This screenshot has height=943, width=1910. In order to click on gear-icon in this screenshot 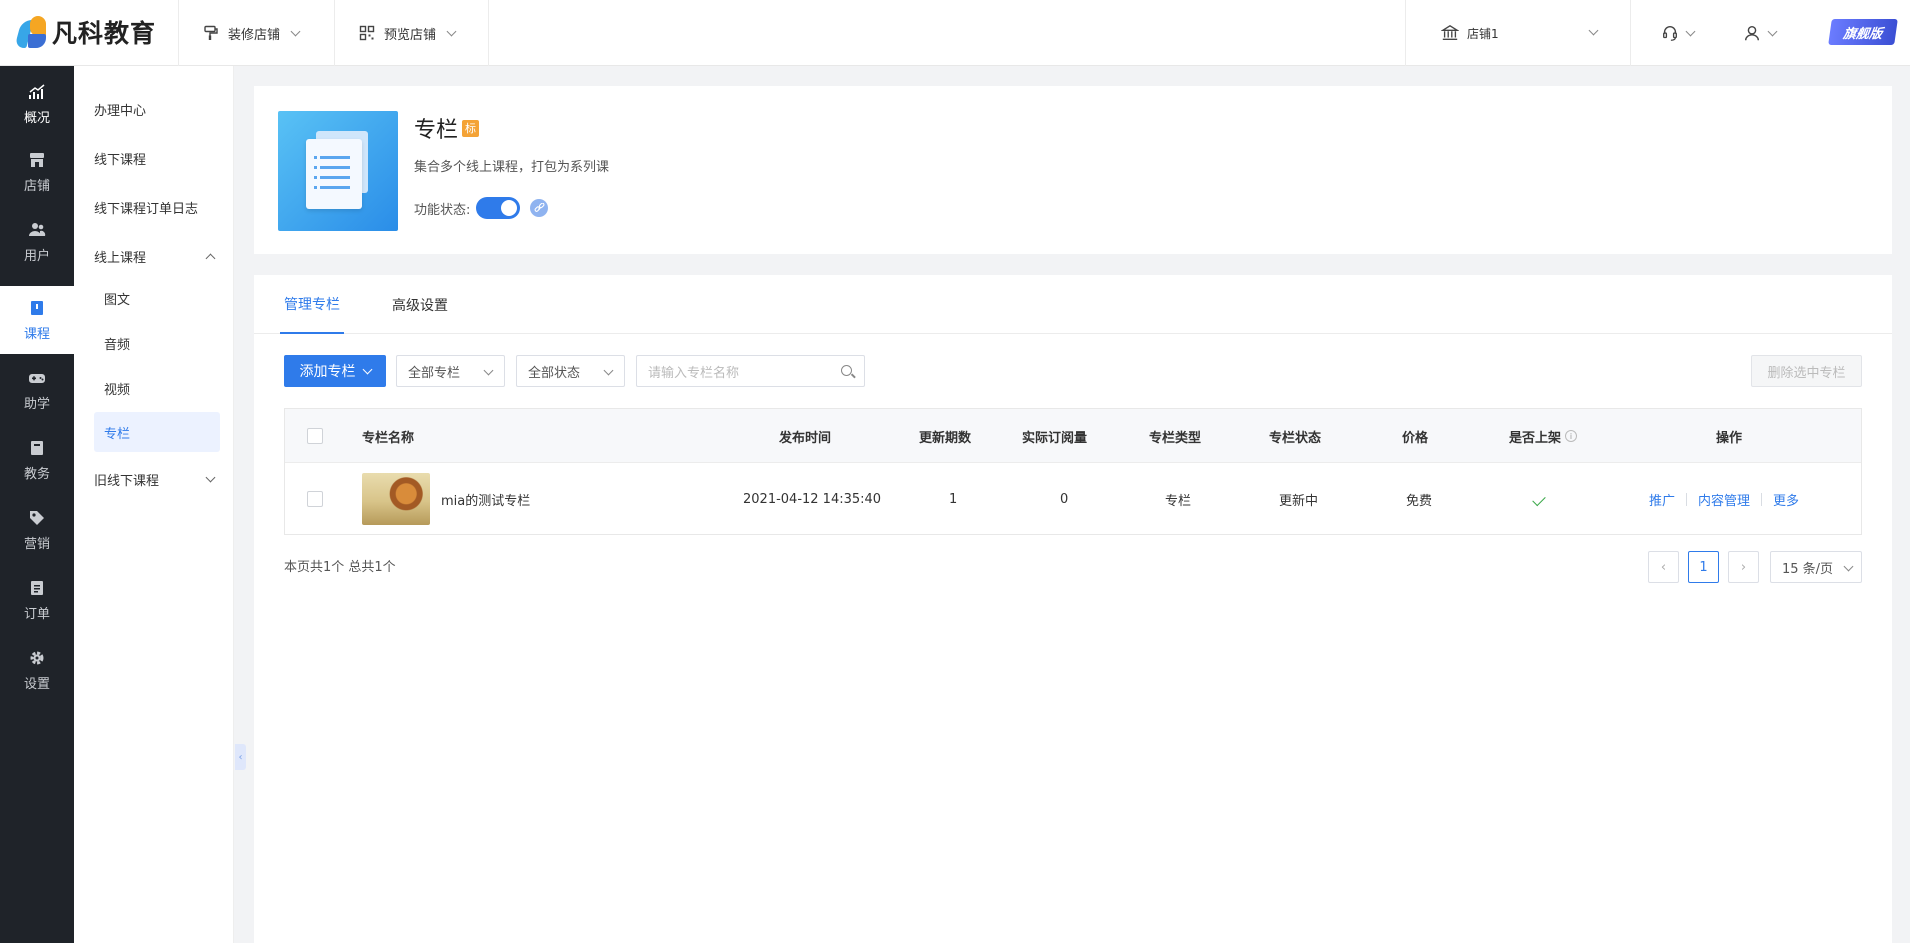, I will do `click(37, 658)`.